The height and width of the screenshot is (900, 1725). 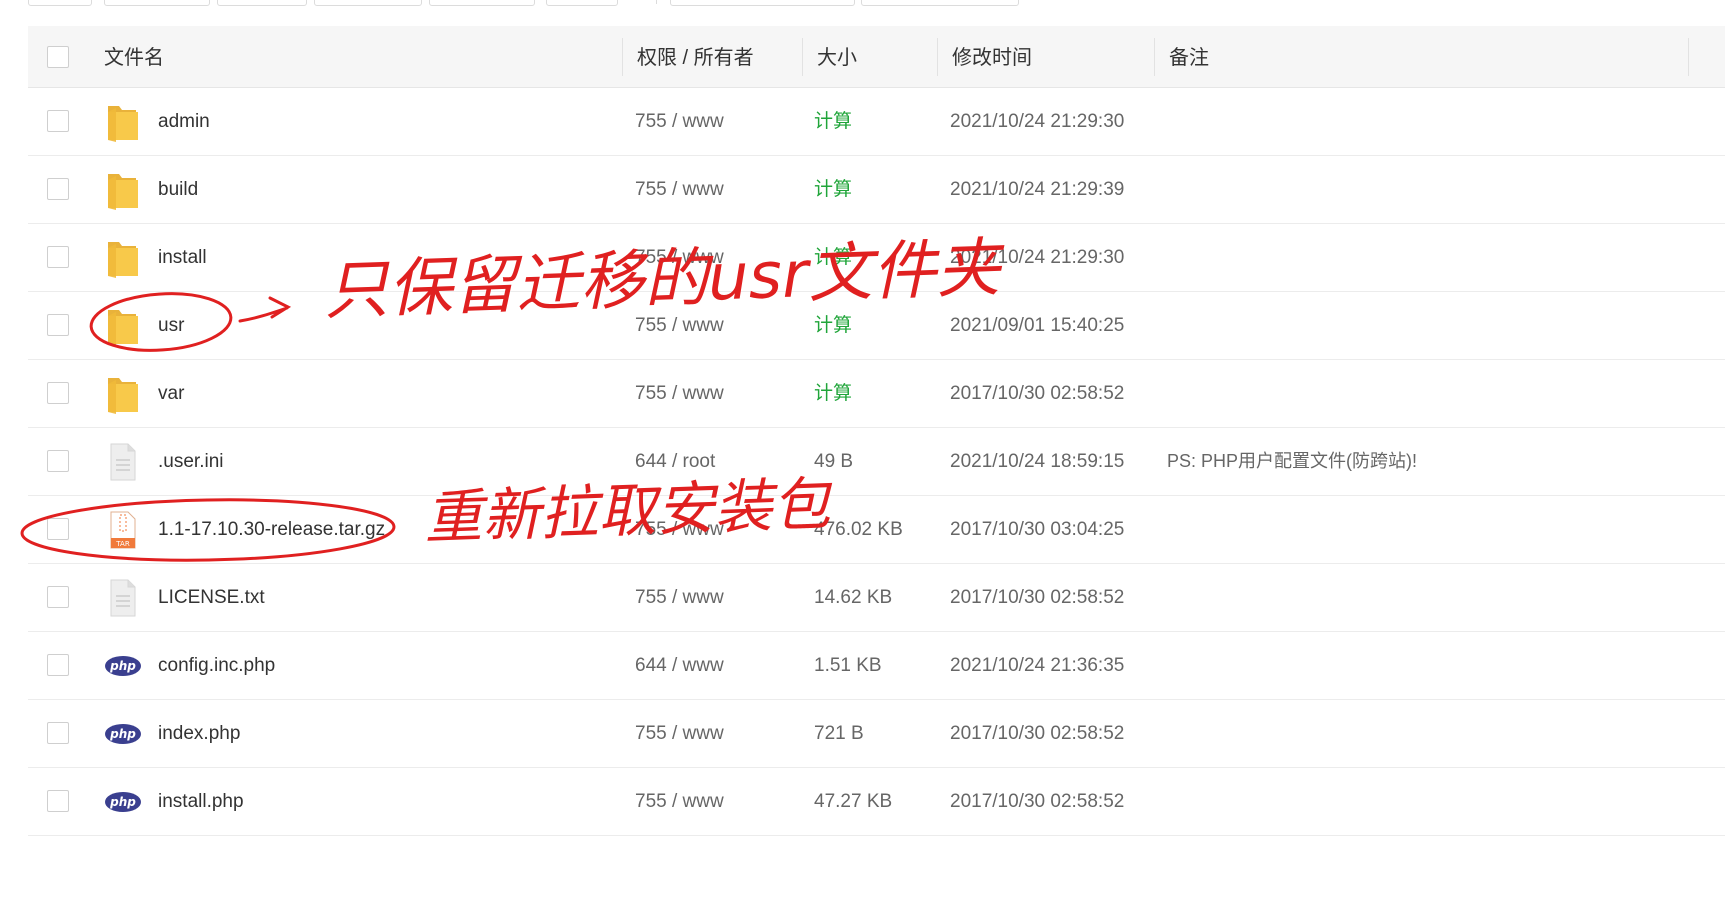 What do you see at coordinates (675, 461) in the screenshot?
I see `file-permission: 644 / root` at bounding box center [675, 461].